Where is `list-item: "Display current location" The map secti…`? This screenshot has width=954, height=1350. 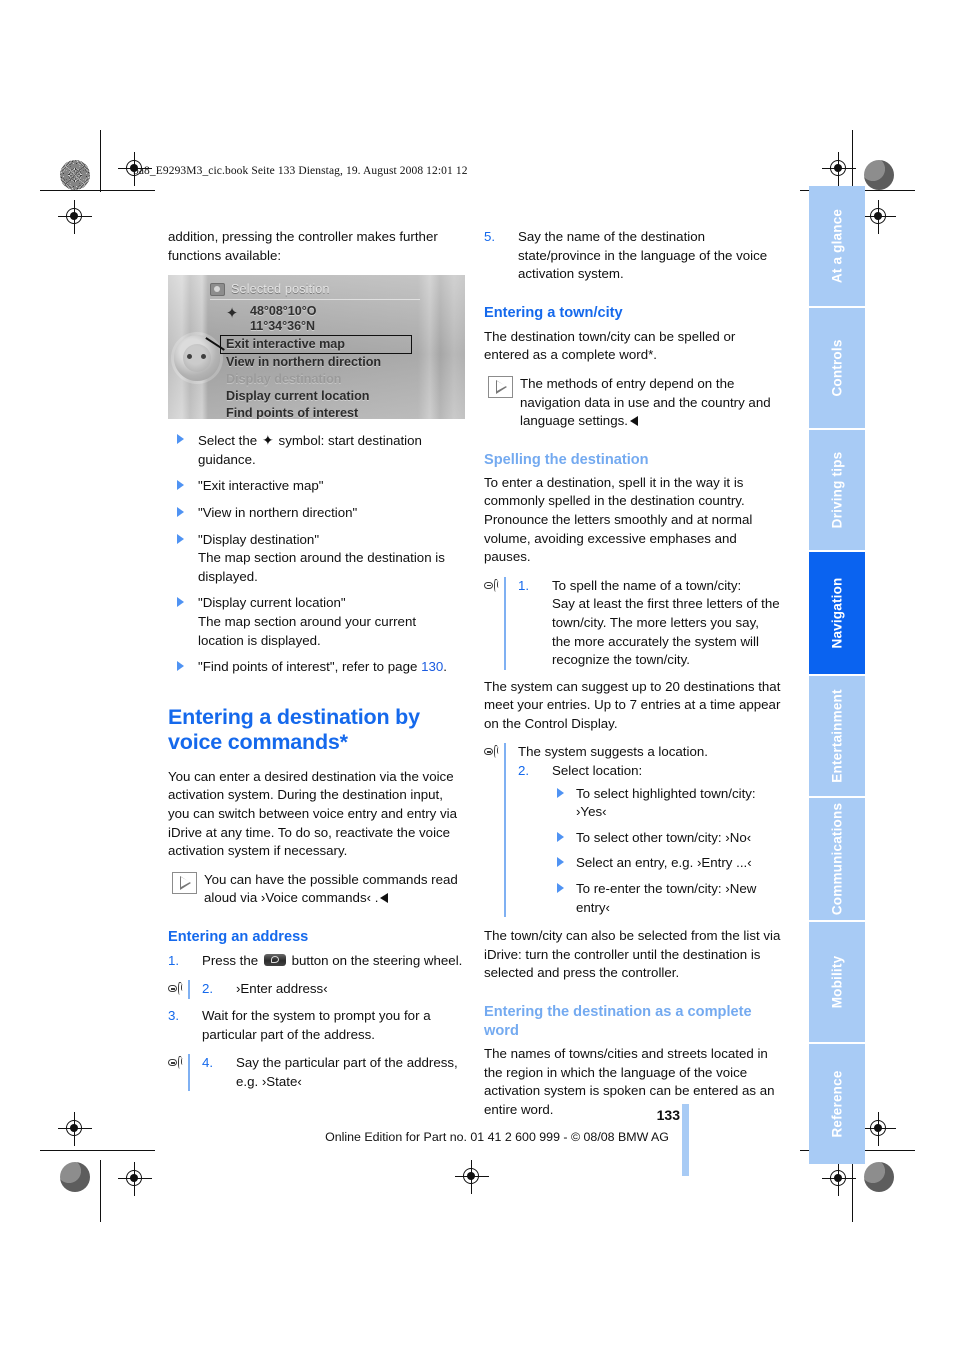
list-item: "Display current location" The map secti… is located at coordinates (316, 622).